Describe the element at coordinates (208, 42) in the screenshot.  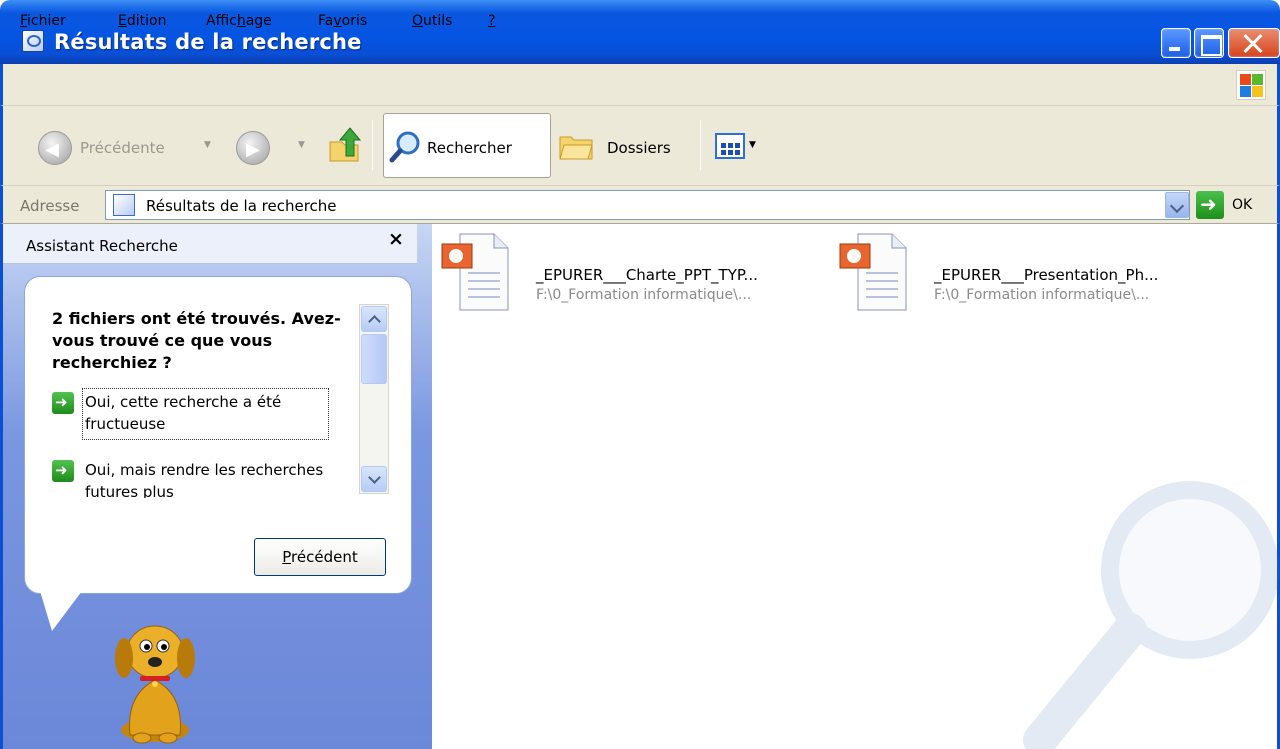
I see `window-title: Résultats de la recherche` at that location.